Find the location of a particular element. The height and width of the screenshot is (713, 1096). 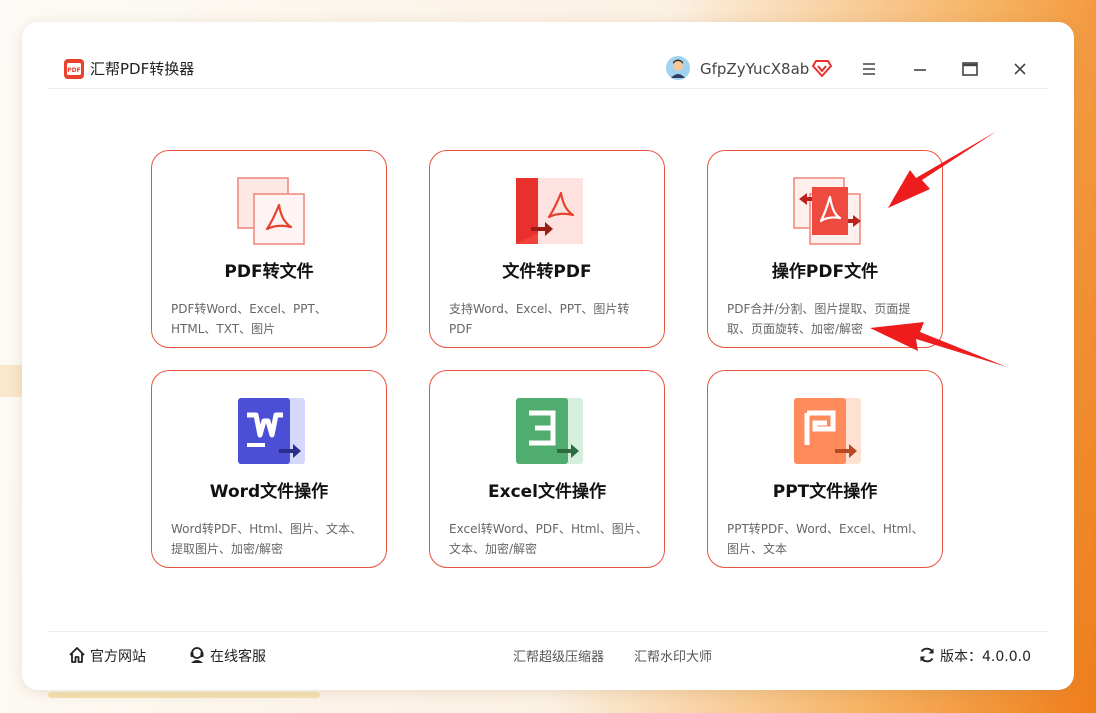

operate-pdf-icon is located at coordinates (827, 211).